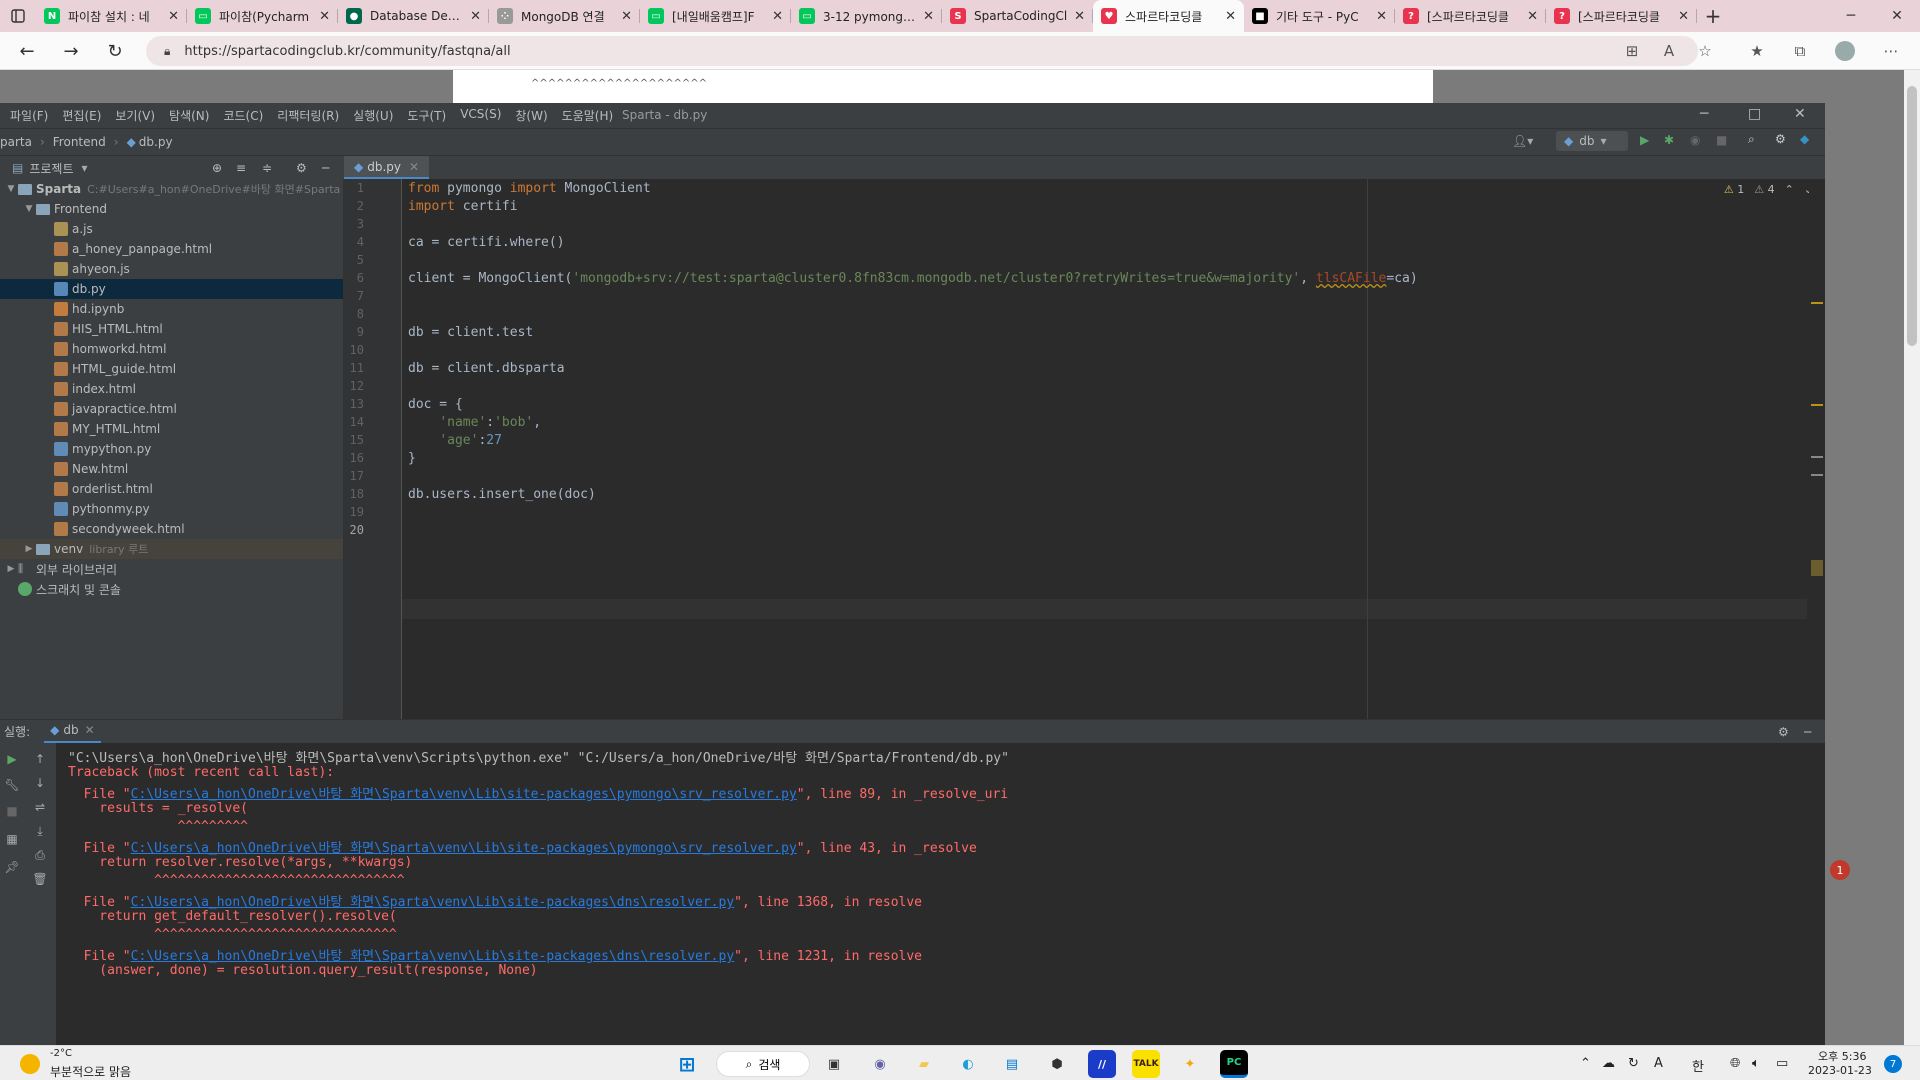 This screenshot has width=1920, height=1080. What do you see at coordinates (171, 569) in the screenshot?
I see `tree-item: ▶ ⫼ 외부 라이브러리` at bounding box center [171, 569].